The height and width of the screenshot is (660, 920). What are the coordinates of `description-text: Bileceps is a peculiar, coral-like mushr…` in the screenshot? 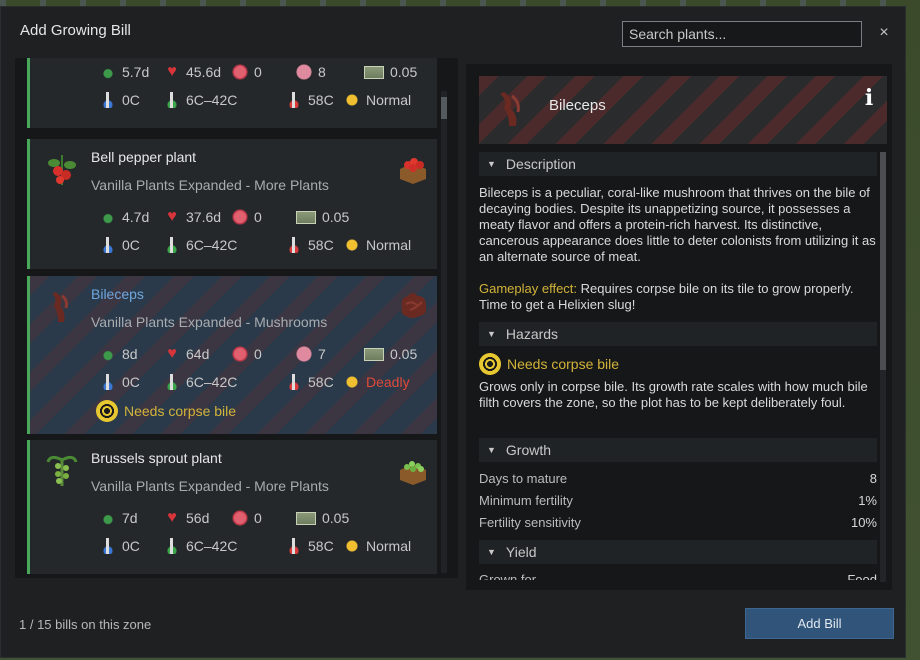 It's located at (677, 224).